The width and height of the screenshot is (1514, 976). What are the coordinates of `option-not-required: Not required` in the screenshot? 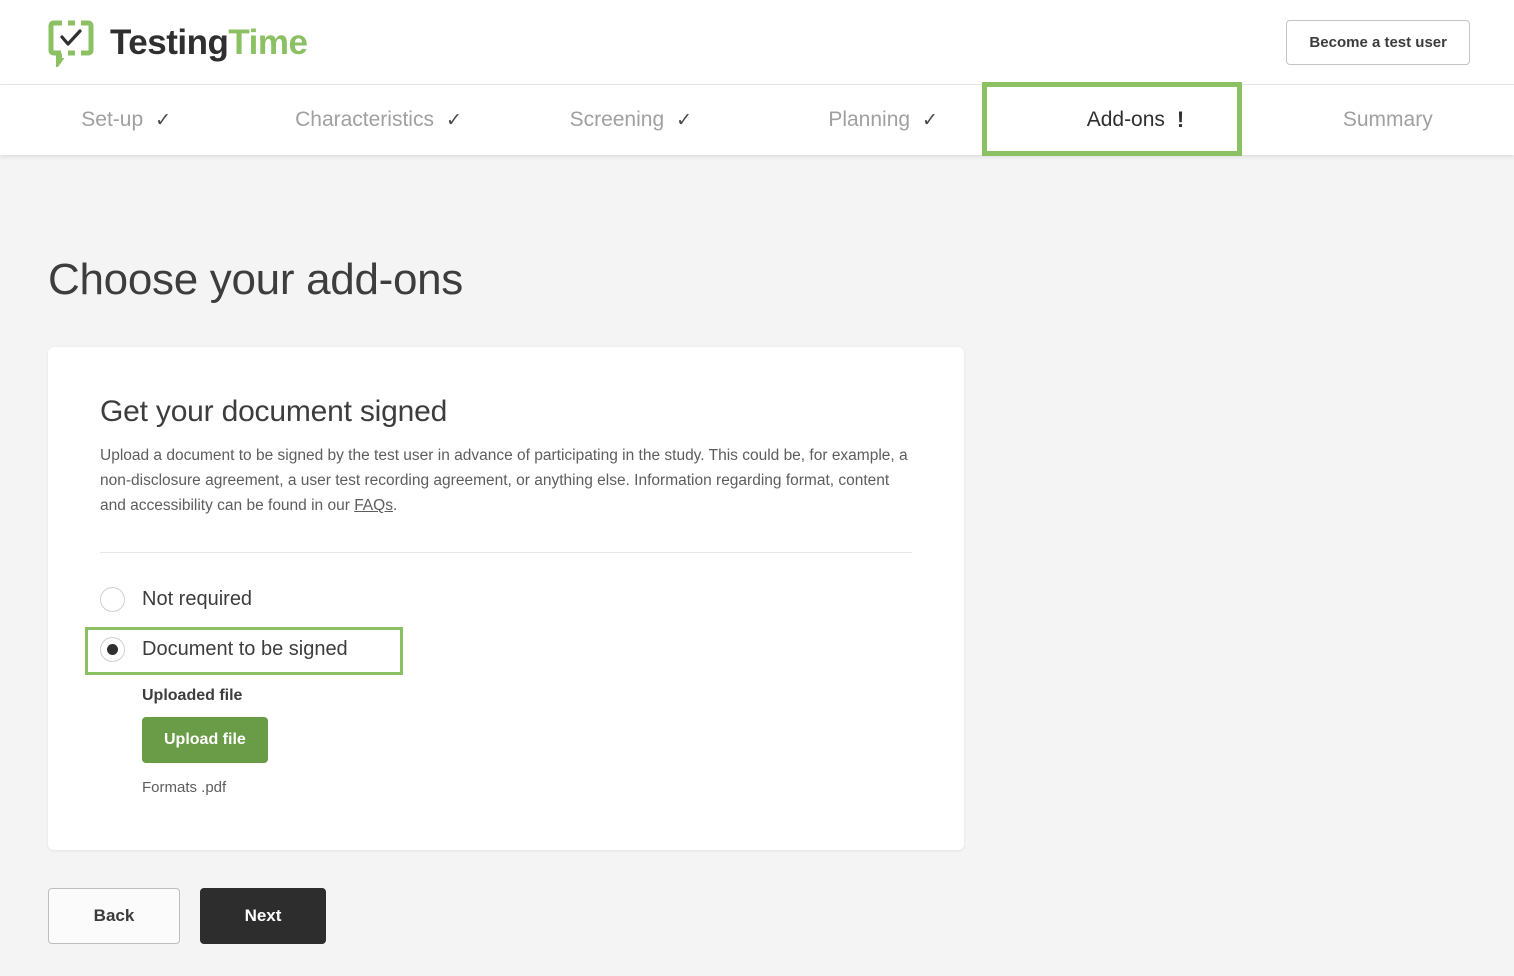 It's located at (506, 599).